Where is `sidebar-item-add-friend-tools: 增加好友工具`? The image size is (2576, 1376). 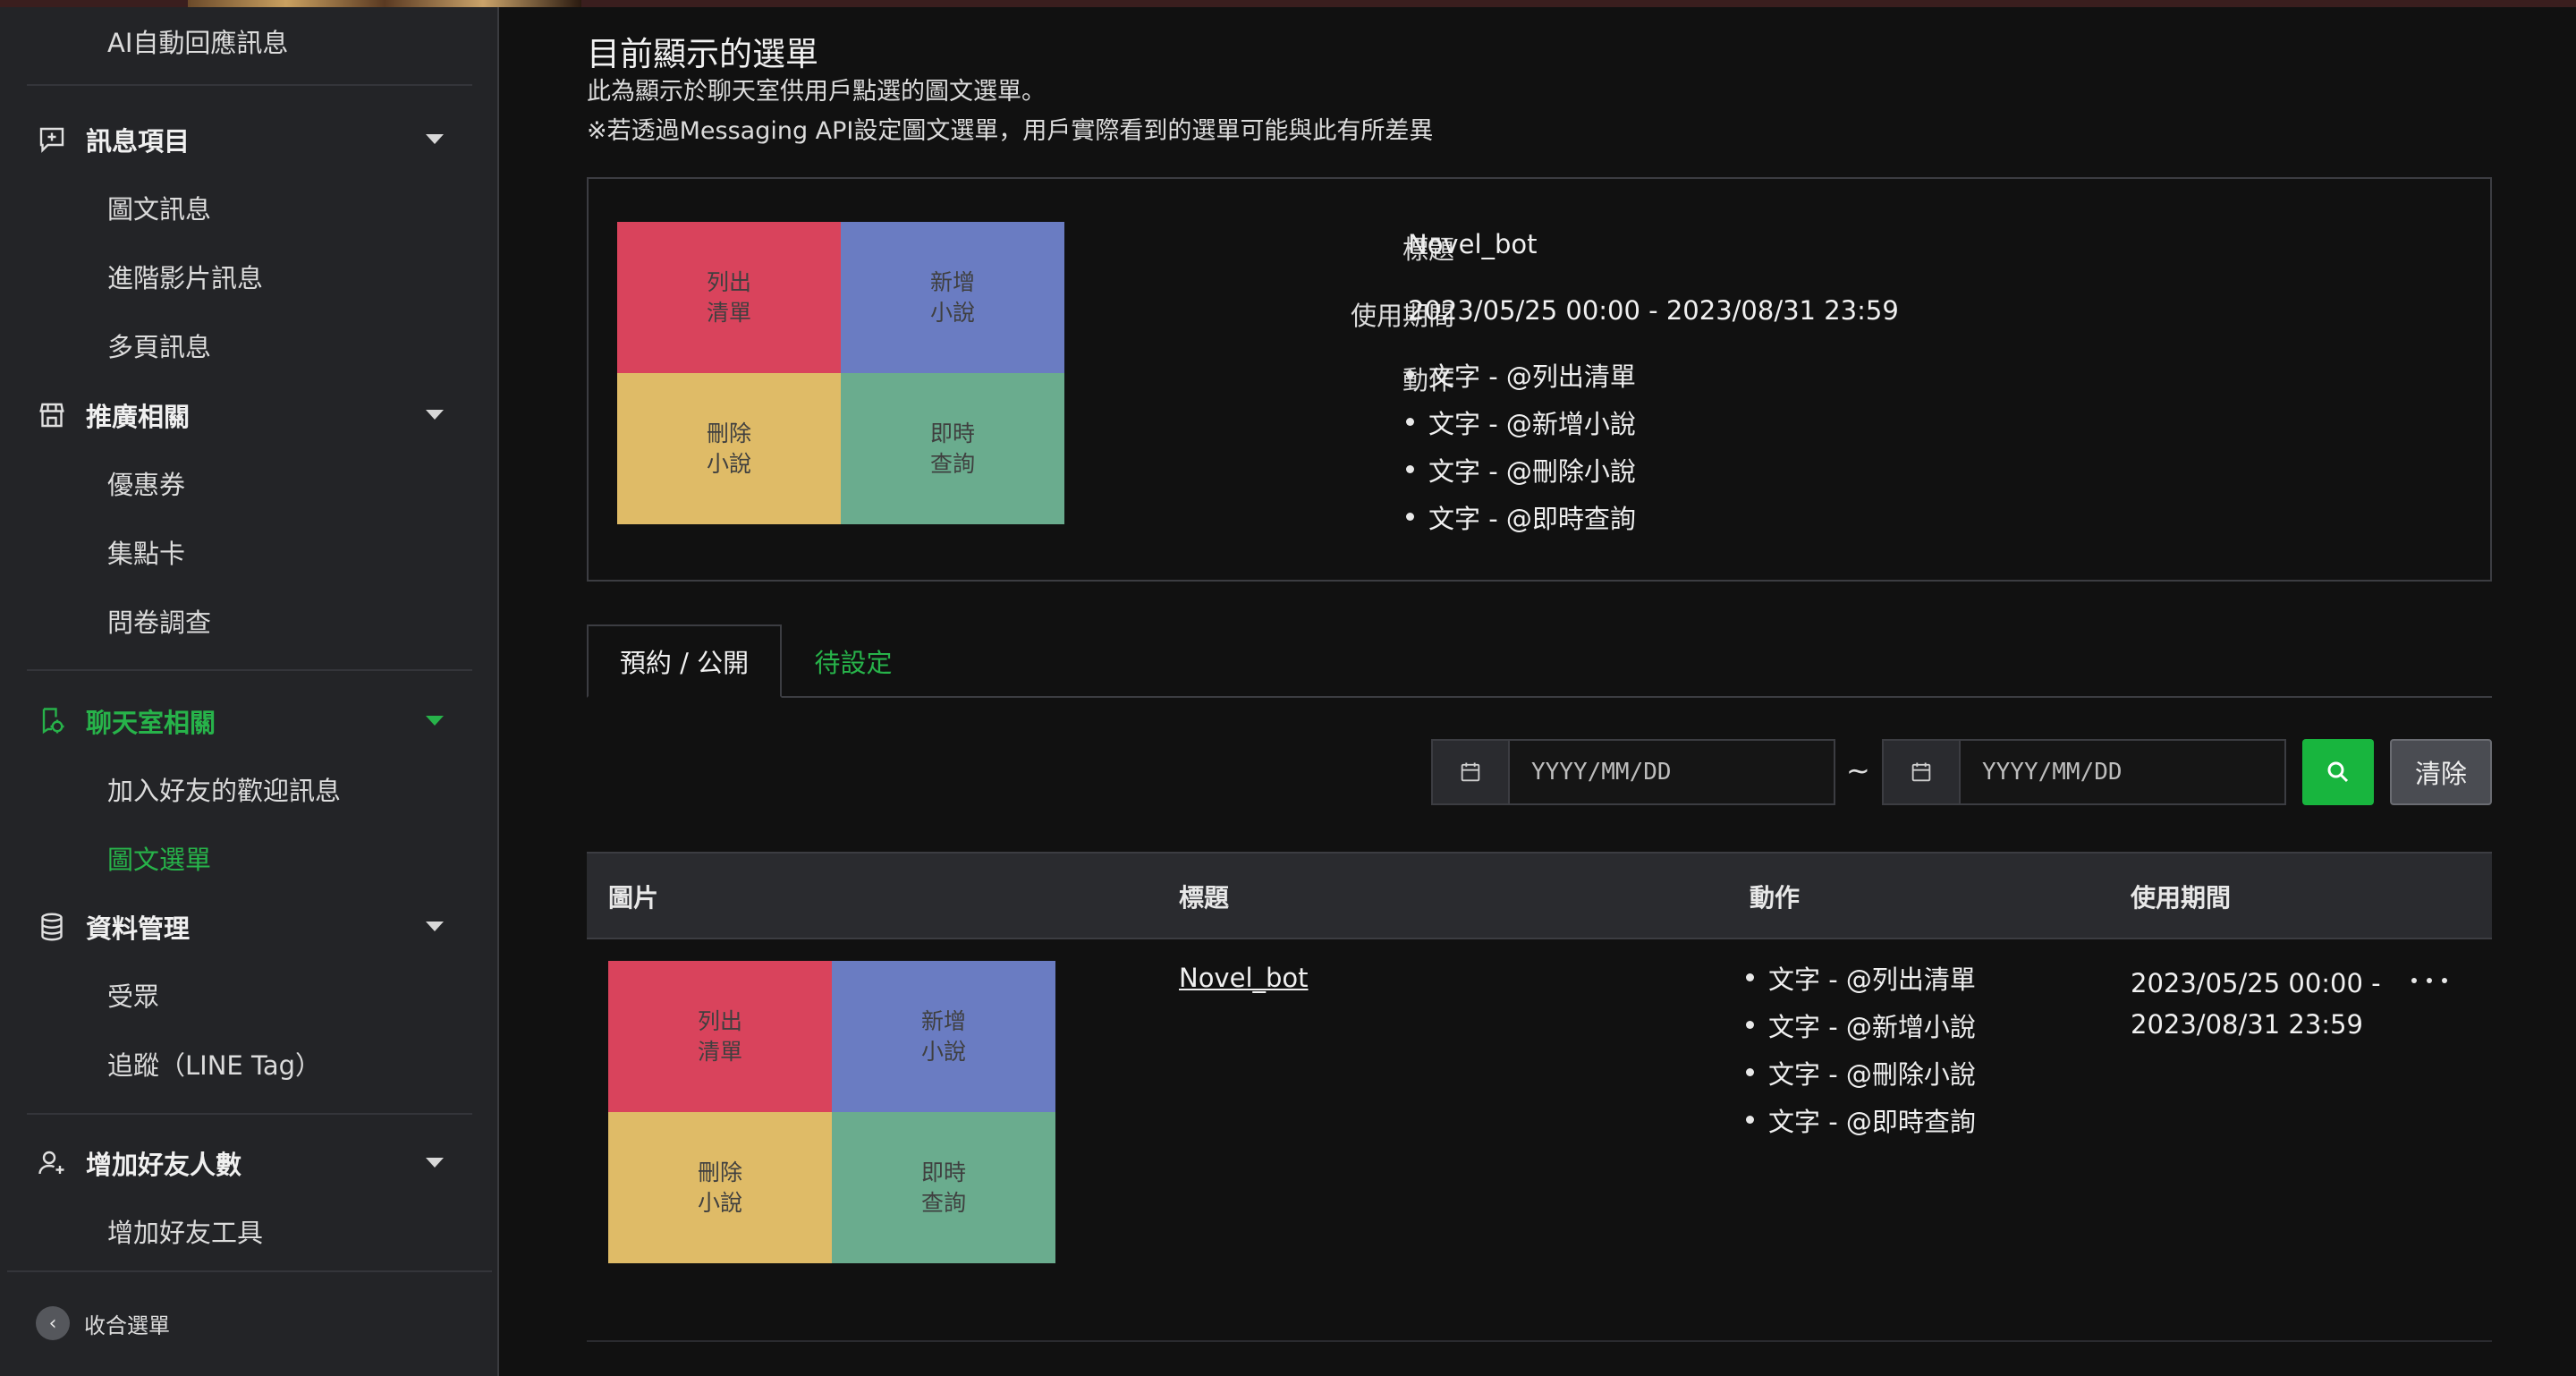
sidebar-item-add-friend-tools: 增加好友工具 is located at coordinates (185, 1231).